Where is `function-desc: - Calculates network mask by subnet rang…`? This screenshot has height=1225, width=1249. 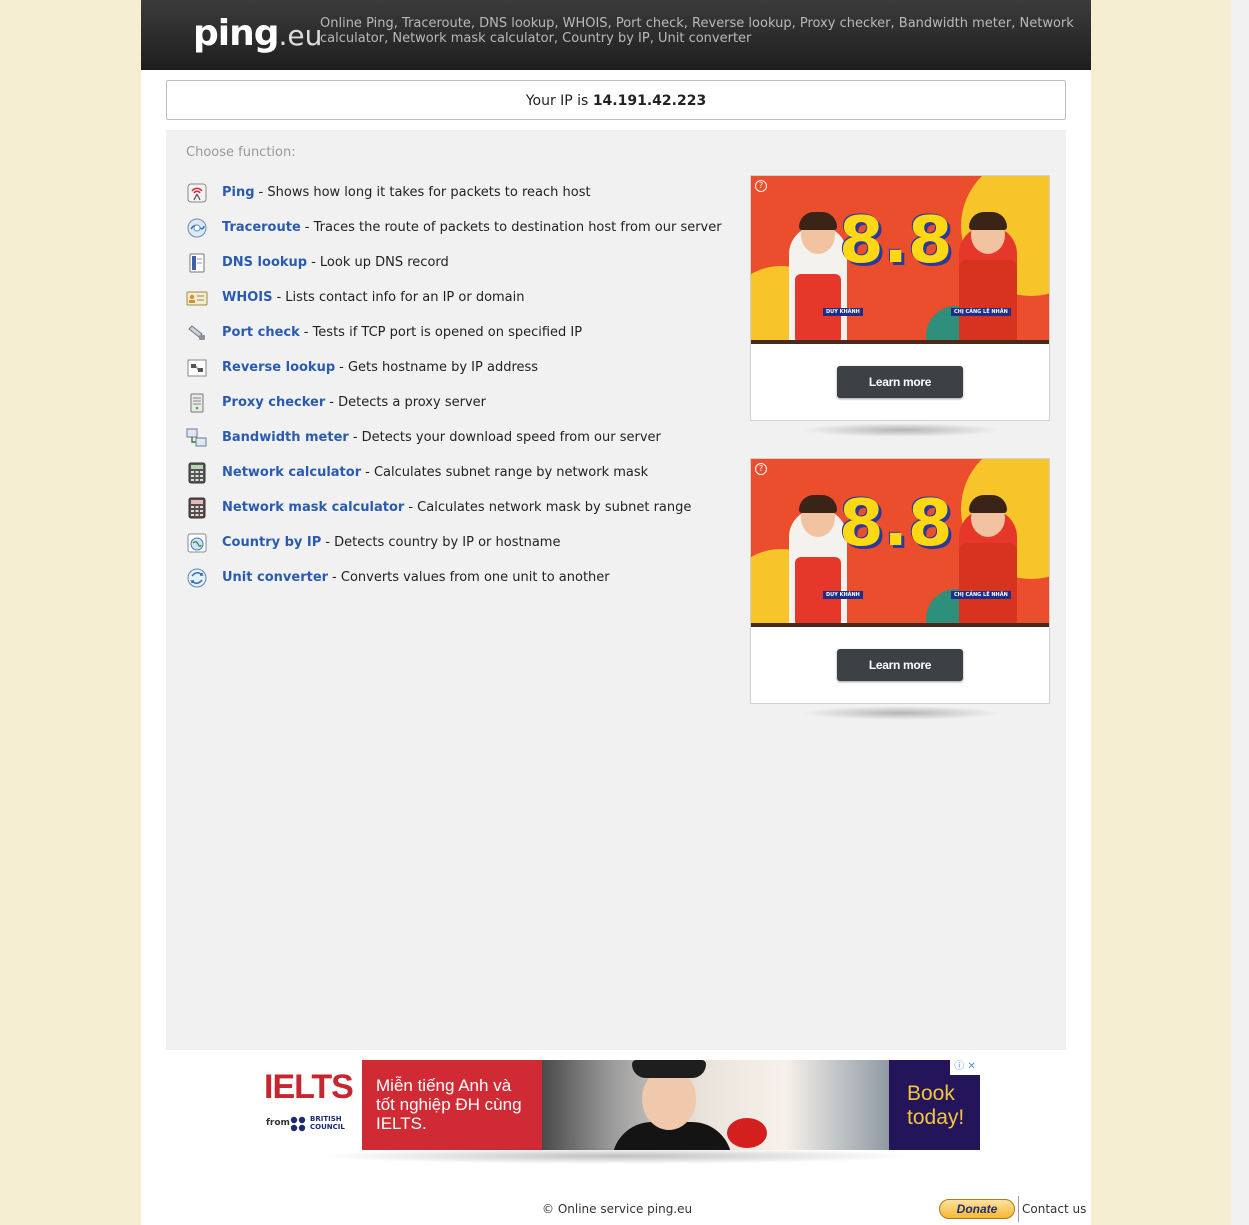
function-desc: - Calculates network mask by subnet rang… is located at coordinates (550, 507).